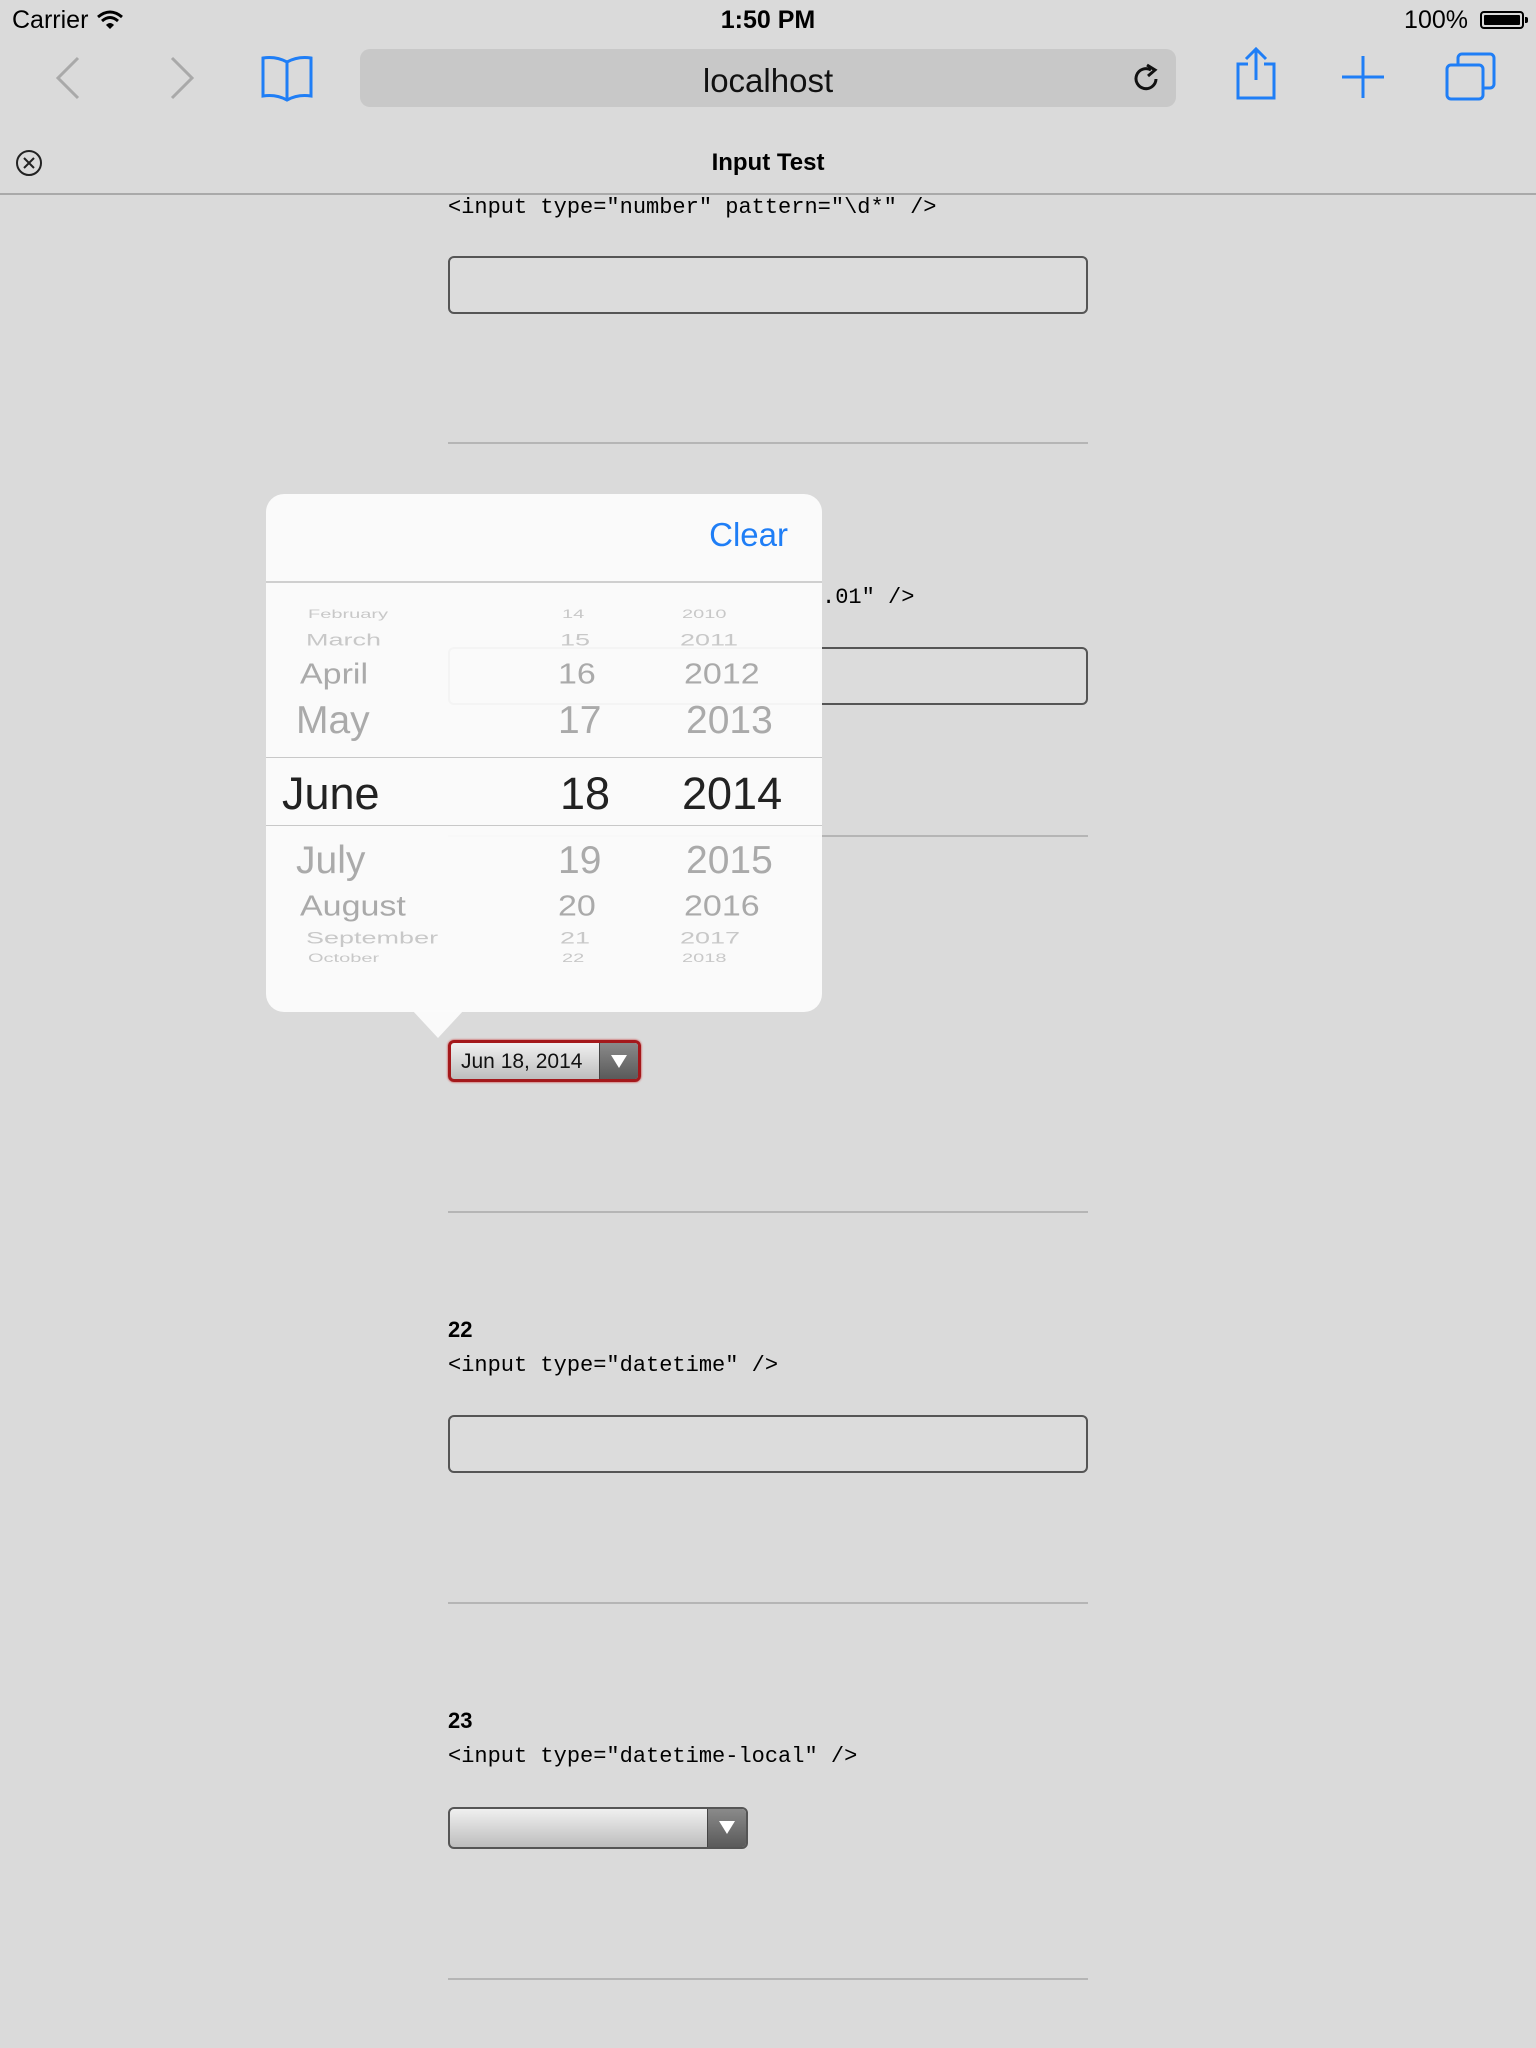  I want to click on share-icon, so click(1256, 74).